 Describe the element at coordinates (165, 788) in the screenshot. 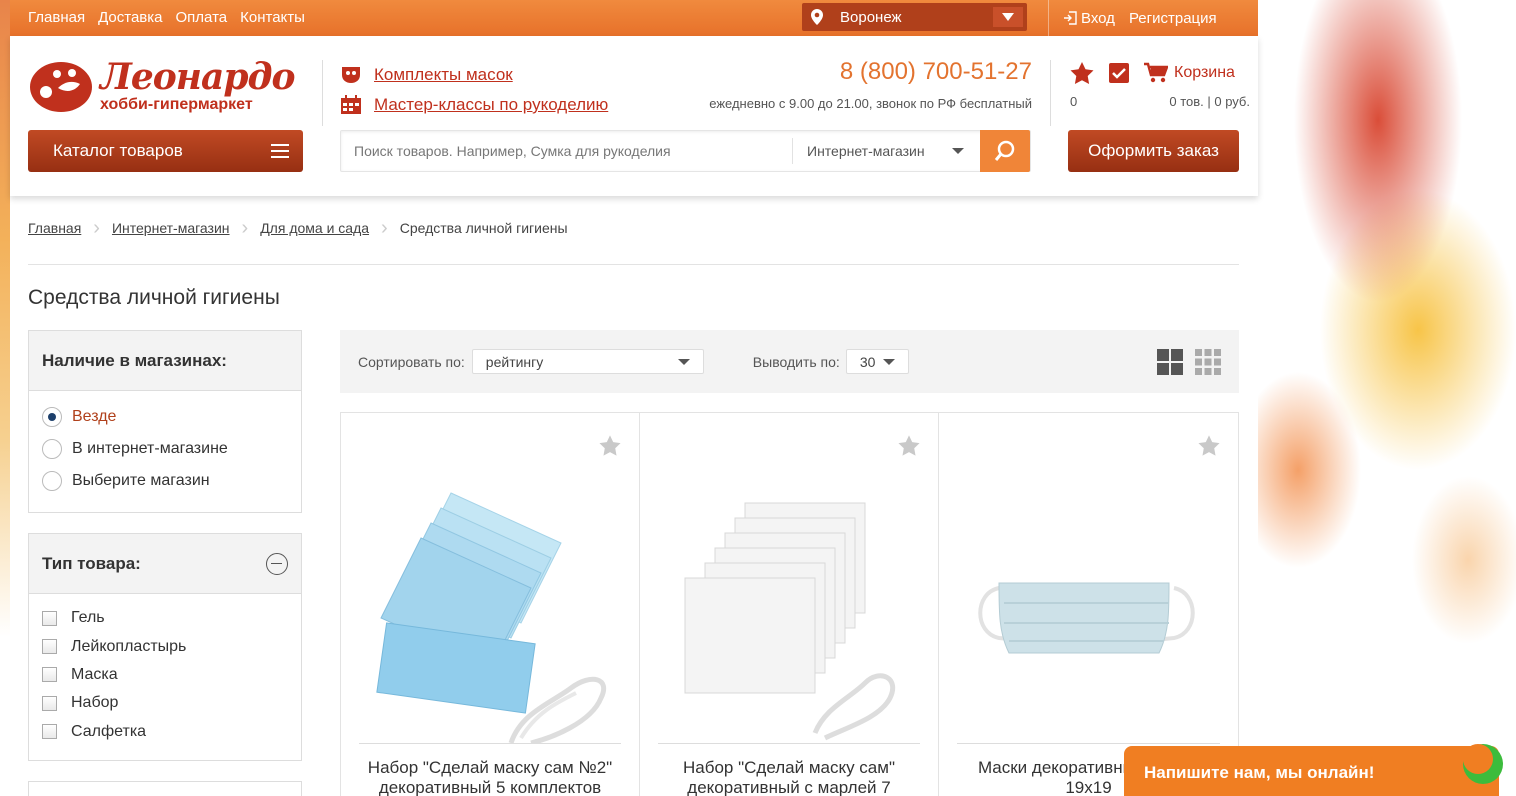

I see `next-filter` at that location.